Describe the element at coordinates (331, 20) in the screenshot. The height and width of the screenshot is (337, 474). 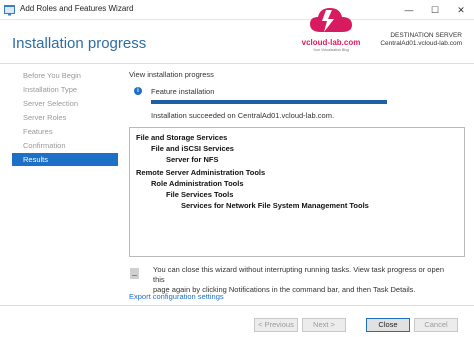
I see `vcloud-logo-icon` at that location.